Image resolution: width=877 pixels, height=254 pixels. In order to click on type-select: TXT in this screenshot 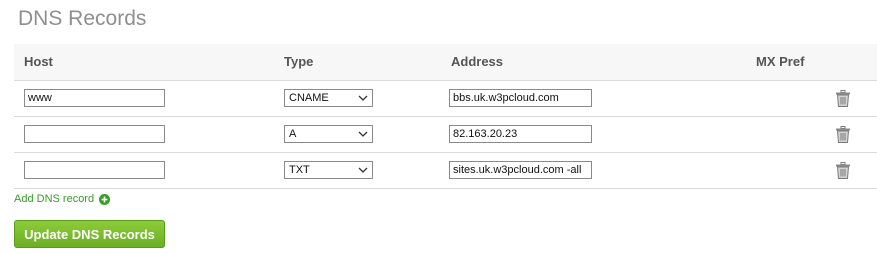, I will do `click(328, 170)`.